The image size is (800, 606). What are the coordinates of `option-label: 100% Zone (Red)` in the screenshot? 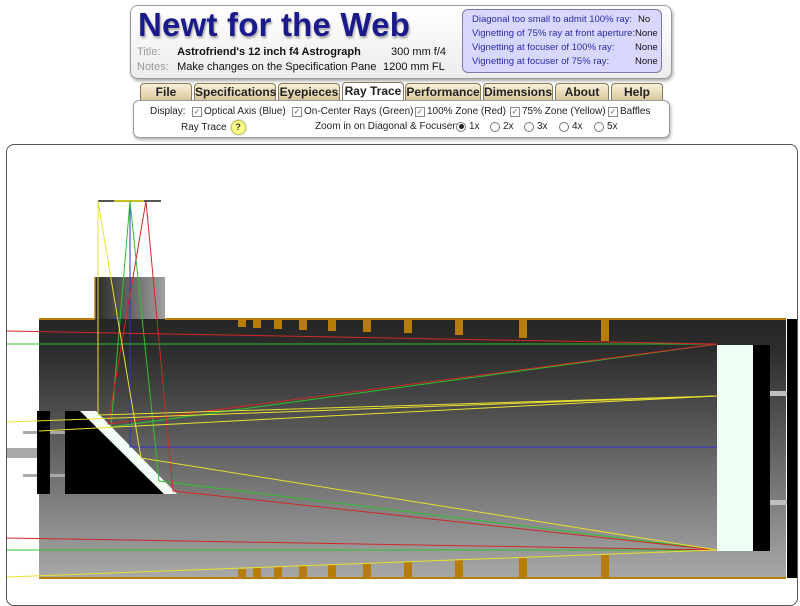 It's located at (466, 111).